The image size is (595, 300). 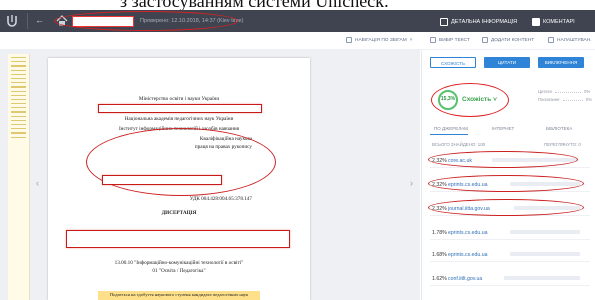 I want to click on similarity-score-dropdown: Схожість ˅, so click(x=479, y=99).